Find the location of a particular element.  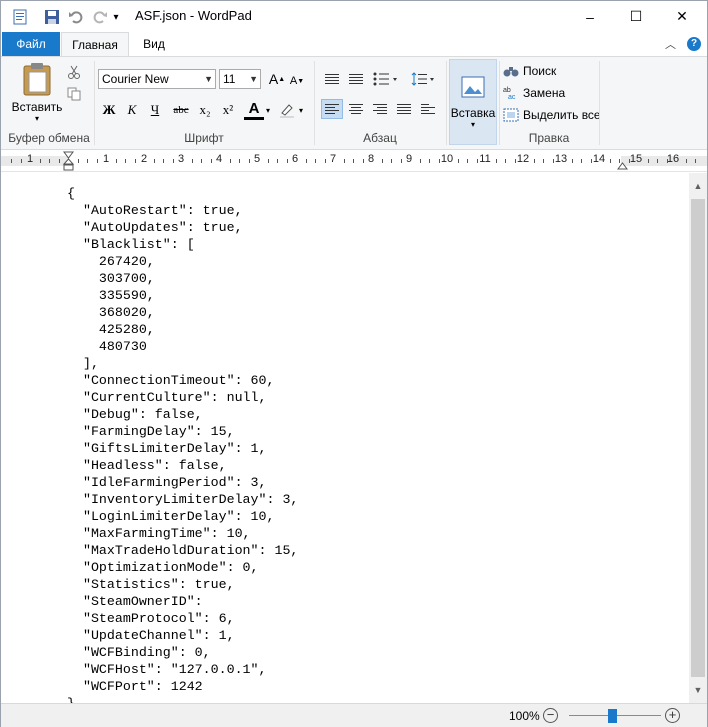

document-line: 303700, is located at coordinates (111, 278).